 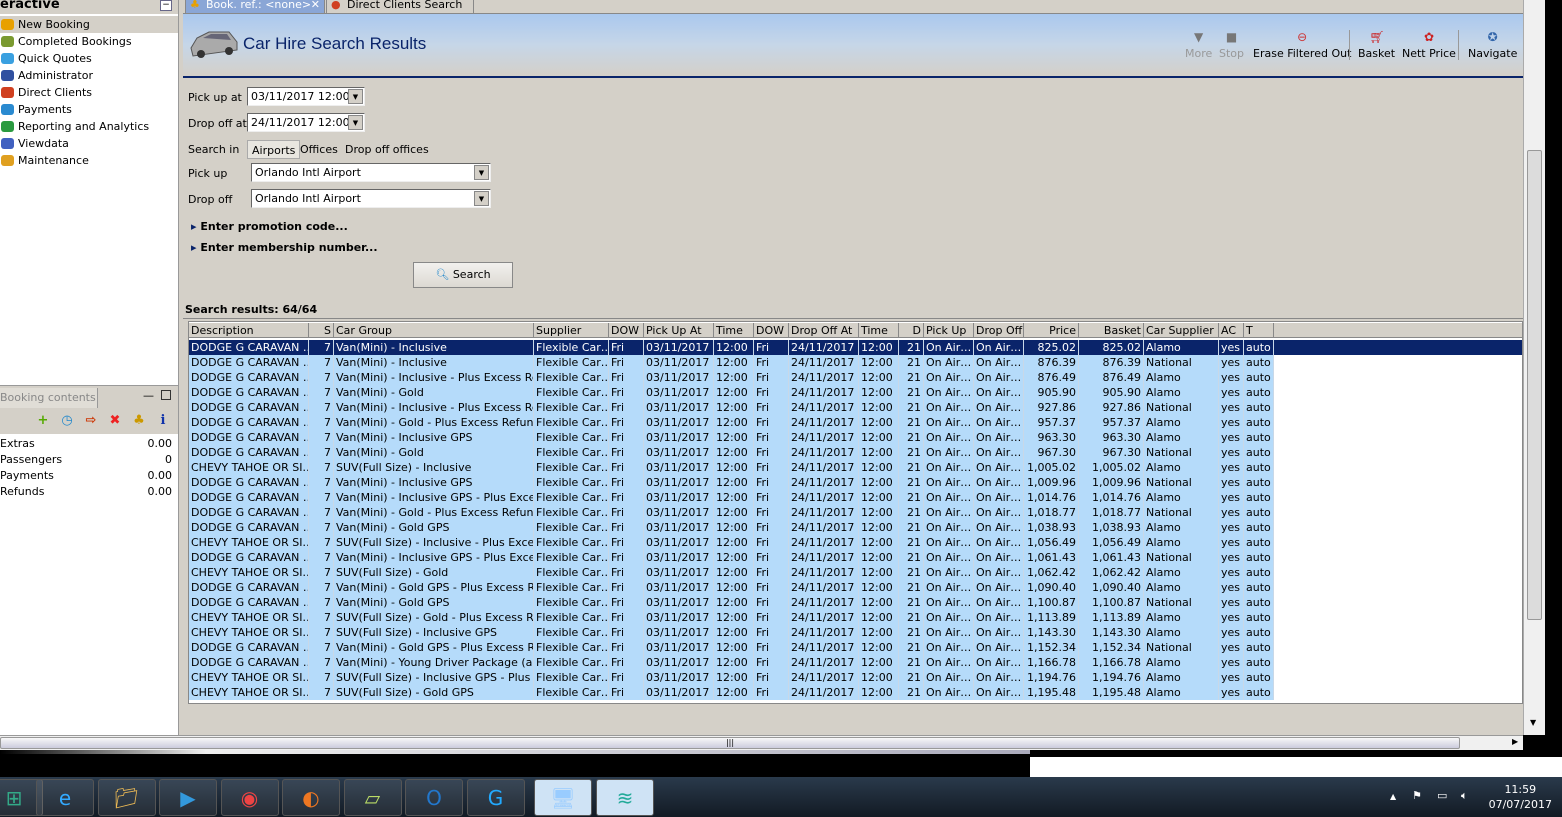 I want to click on column-header-price: Price, so click(x=1051, y=330).